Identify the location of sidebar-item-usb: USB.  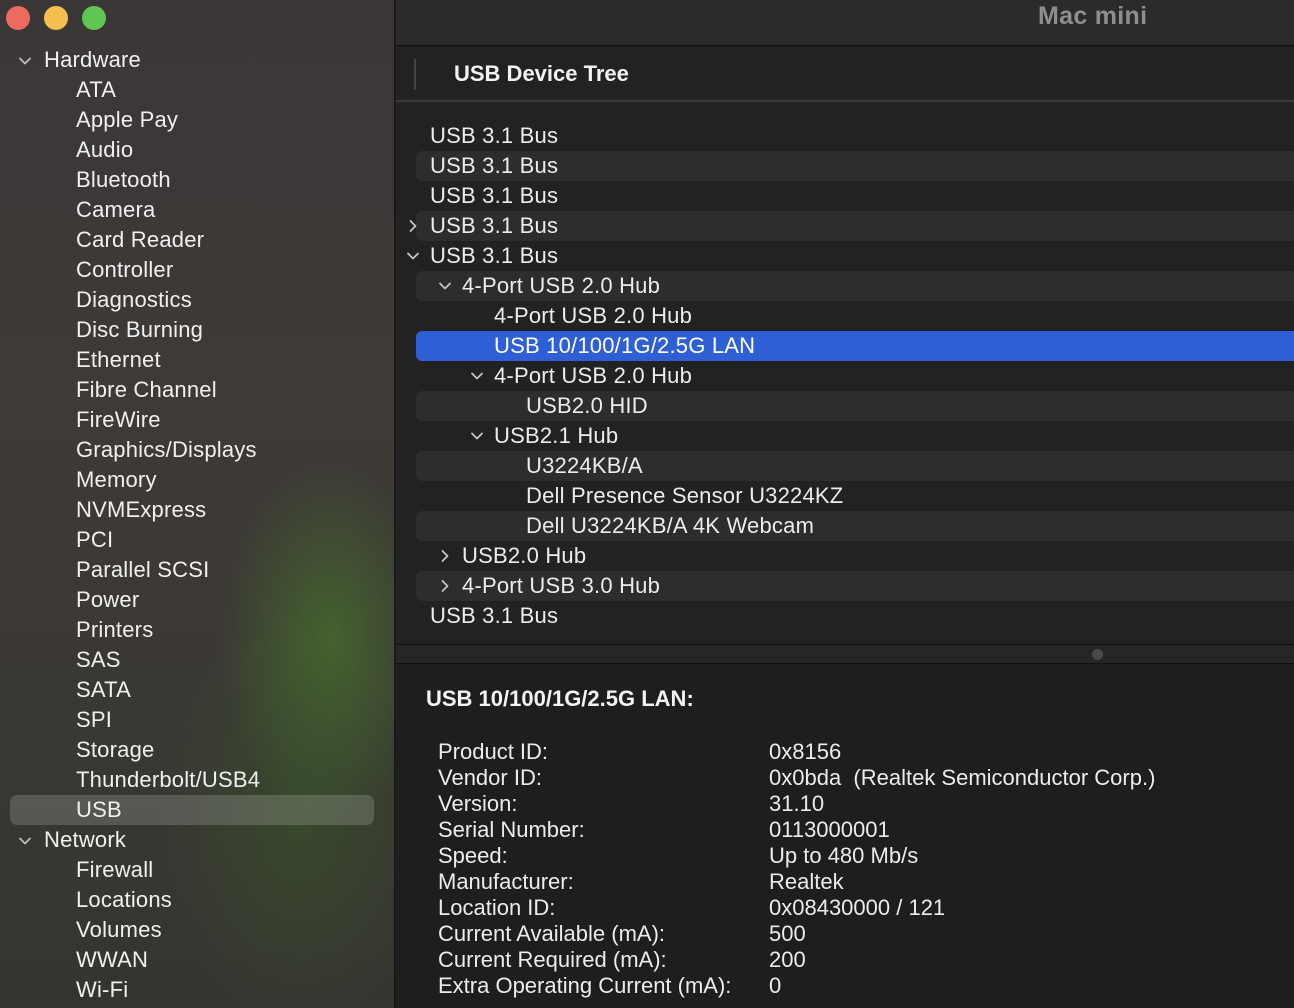
(197, 810).